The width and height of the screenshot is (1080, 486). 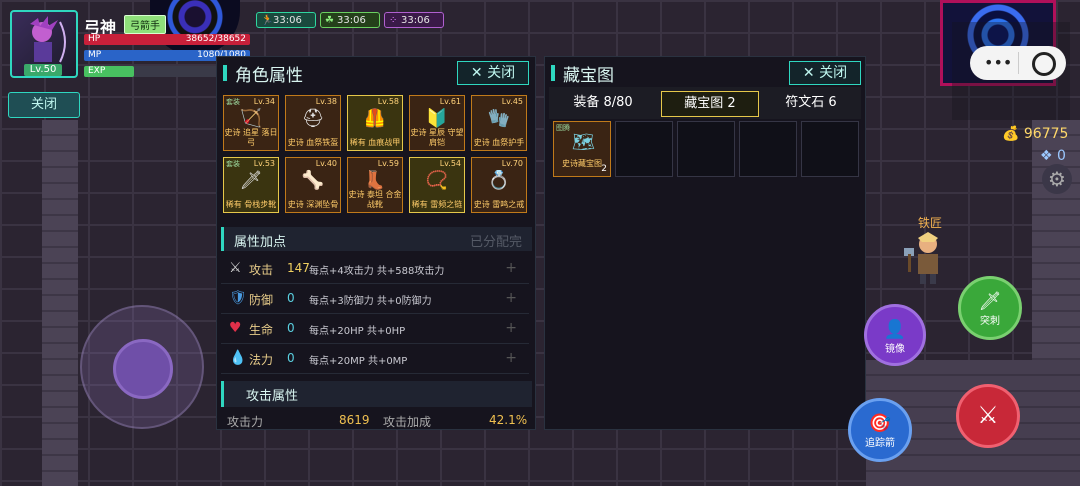 I want to click on class-badge: 弓箭手, so click(x=145, y=24).